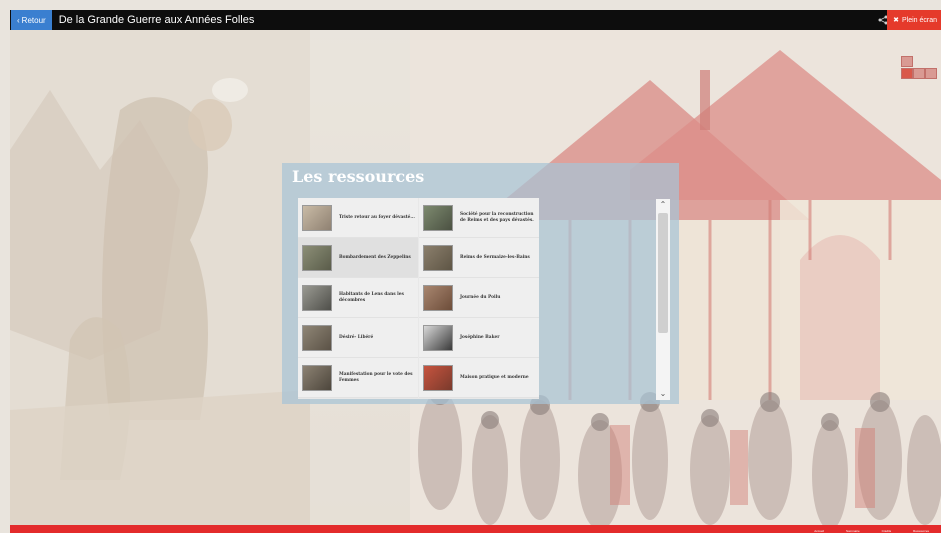 The width and height of the screenshot is (941, 533). Describe the element at coordinates (896, 20) in the screenshot. I see `close-icon: ✖` at that location.